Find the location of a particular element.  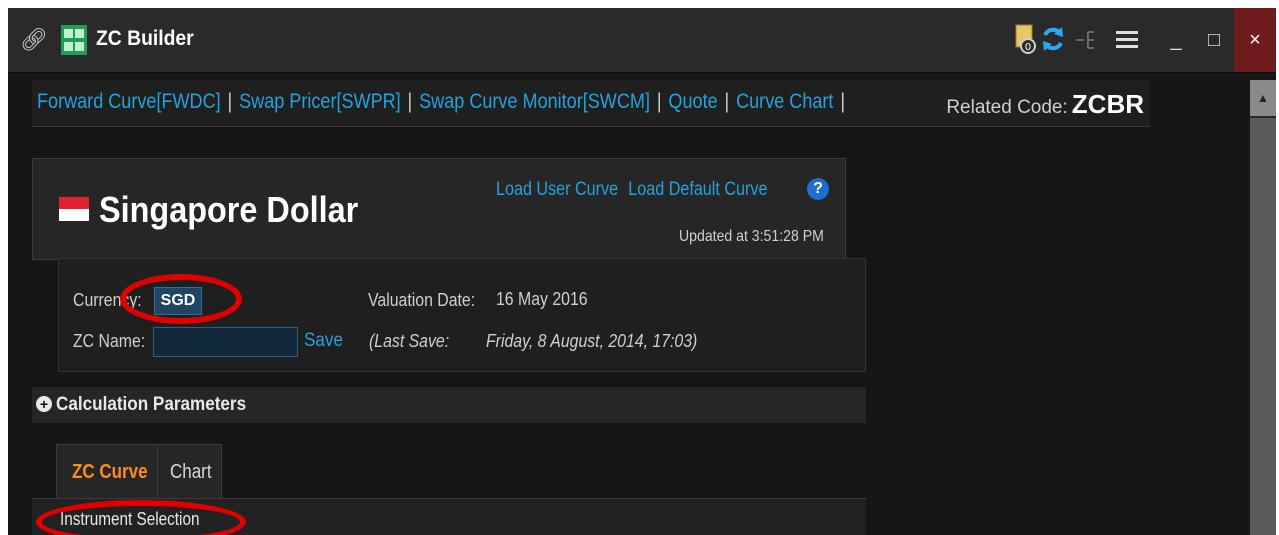

report-icon: 0 is located at coordinates (1026, 39).